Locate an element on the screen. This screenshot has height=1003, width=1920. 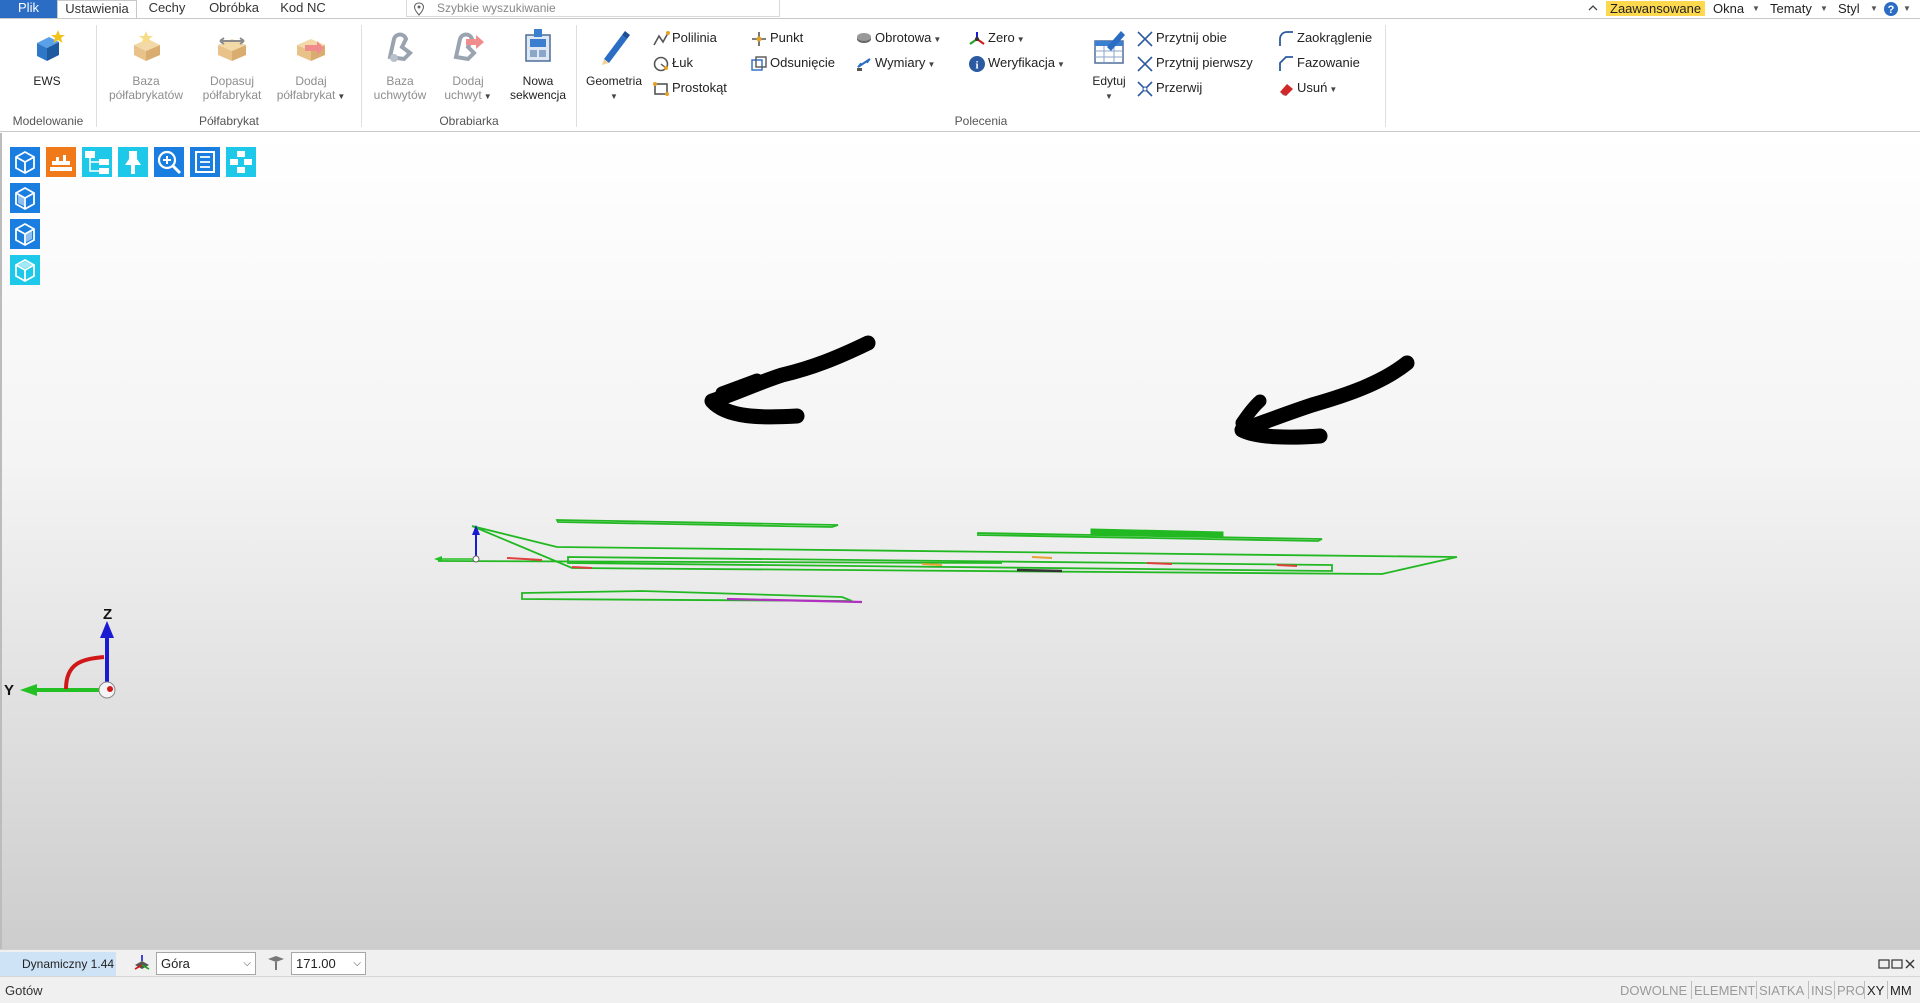
add-holder-button: Dodaj uchwyt ▼ is located at coordinates (468, 65).